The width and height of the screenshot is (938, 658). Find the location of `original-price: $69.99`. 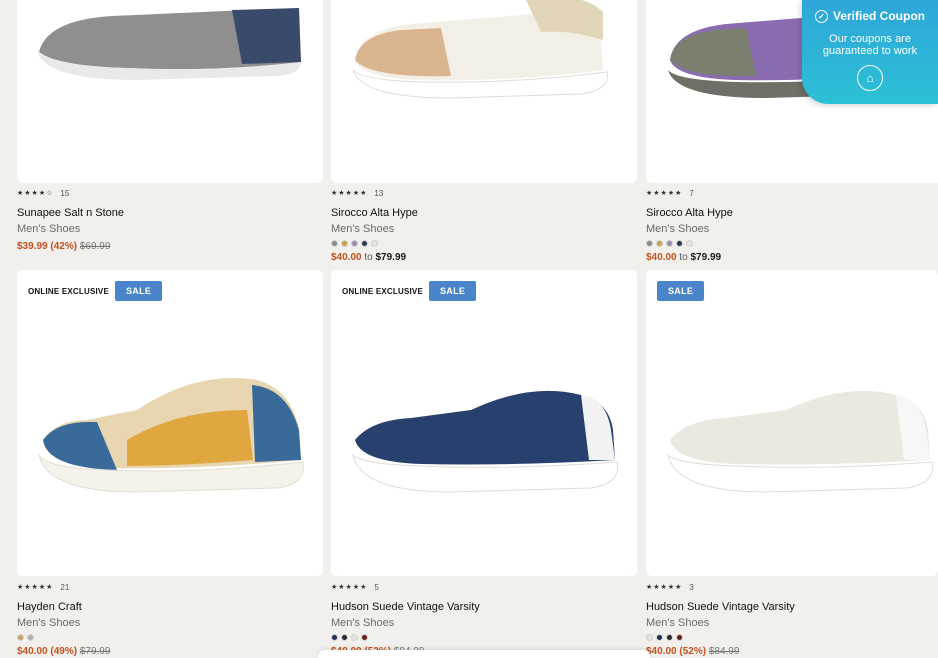

original-price: $69.99 is located at coordinates (95, 246).